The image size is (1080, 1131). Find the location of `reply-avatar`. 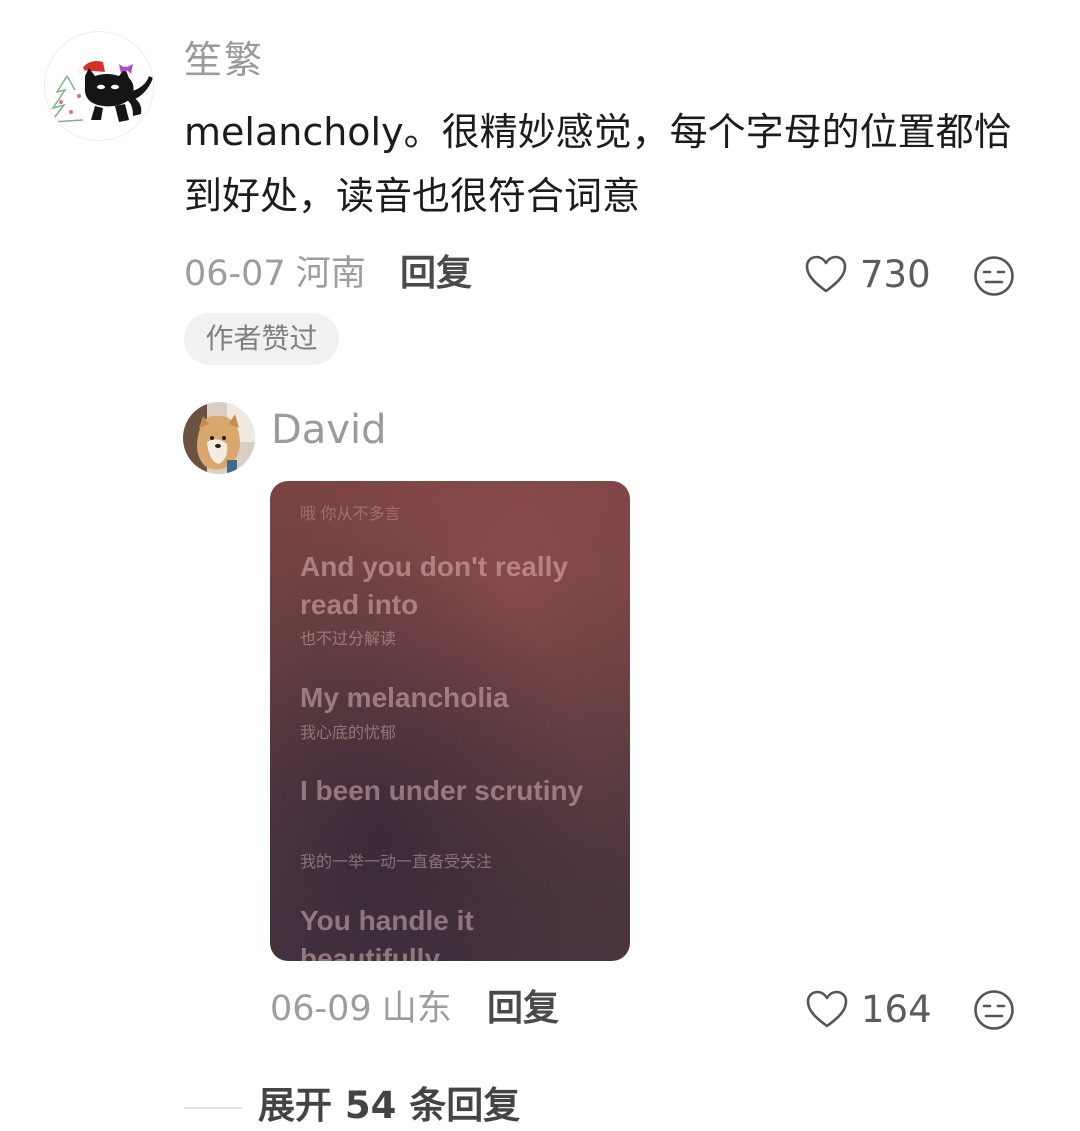

reply-avatar is located at coordinates (219, 438).